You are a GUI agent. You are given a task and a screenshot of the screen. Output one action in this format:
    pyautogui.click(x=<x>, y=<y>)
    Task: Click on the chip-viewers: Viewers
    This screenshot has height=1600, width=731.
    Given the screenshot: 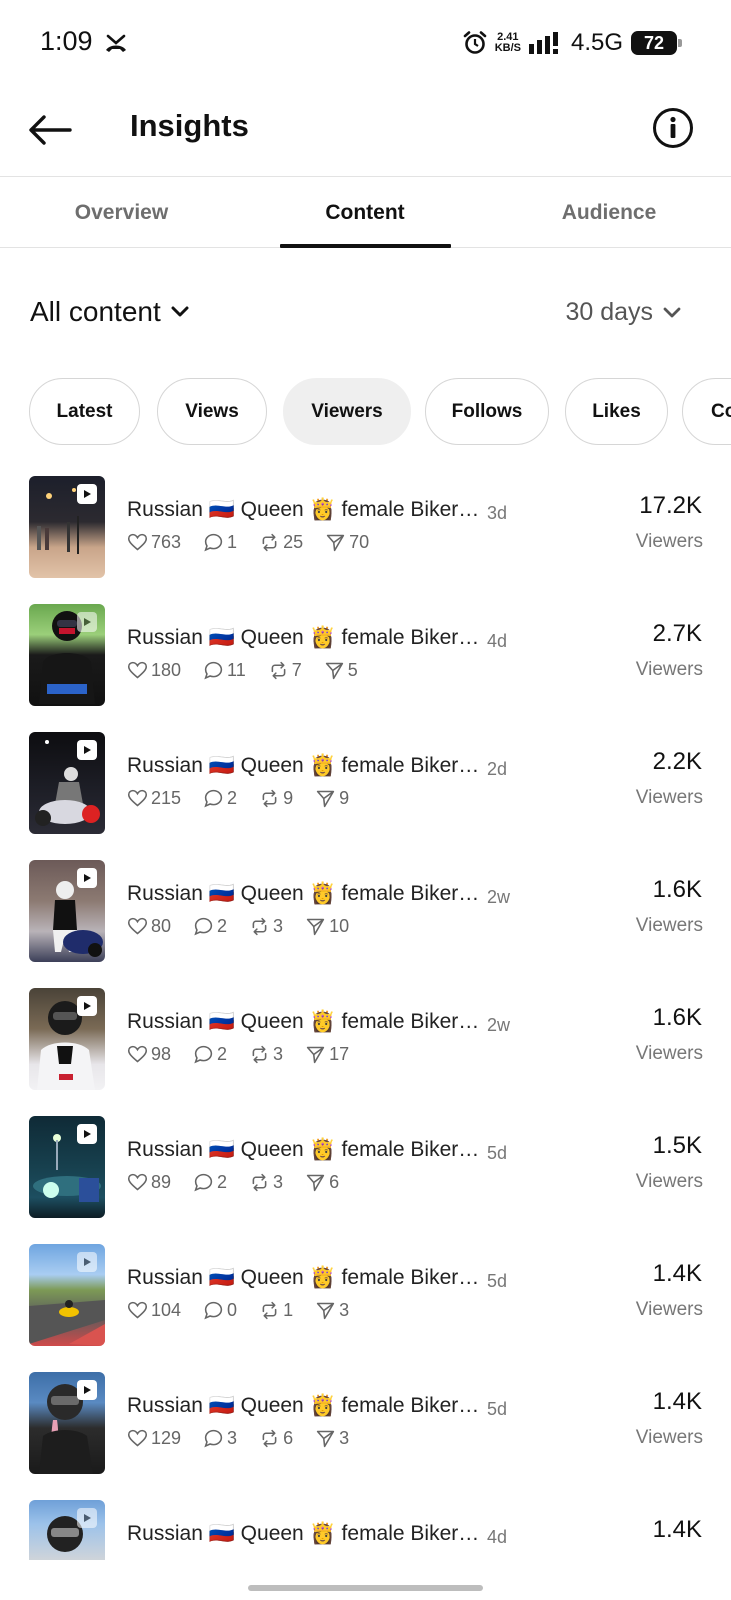 What is the action you would take?
    pyautogui.click(x=347, y=411)
    